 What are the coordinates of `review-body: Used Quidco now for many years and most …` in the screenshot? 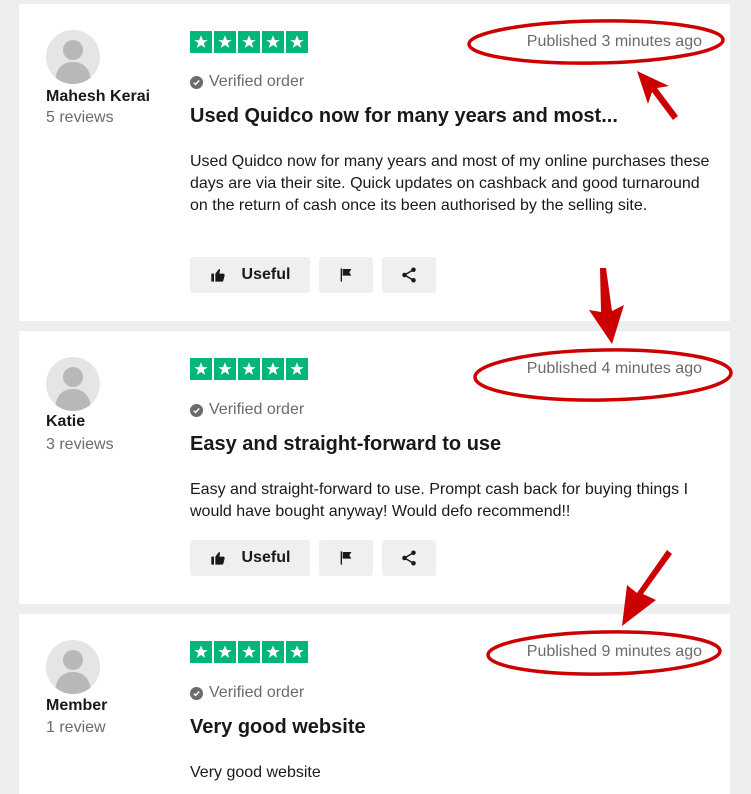 It's located at (450, 183).